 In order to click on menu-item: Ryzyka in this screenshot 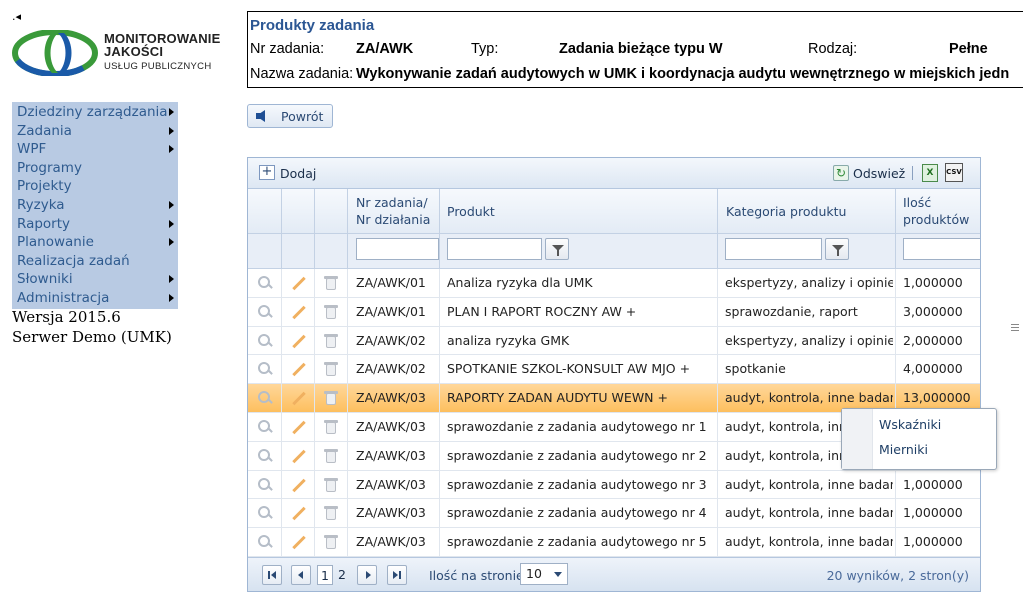, I will do `click(95, 205)`.